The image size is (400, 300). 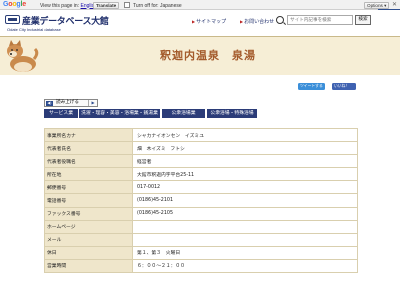 What do you see at coordinates (88, 213) in the screenshot?
I see `row-label: ファックス番号` at bounding box center [88, 213].